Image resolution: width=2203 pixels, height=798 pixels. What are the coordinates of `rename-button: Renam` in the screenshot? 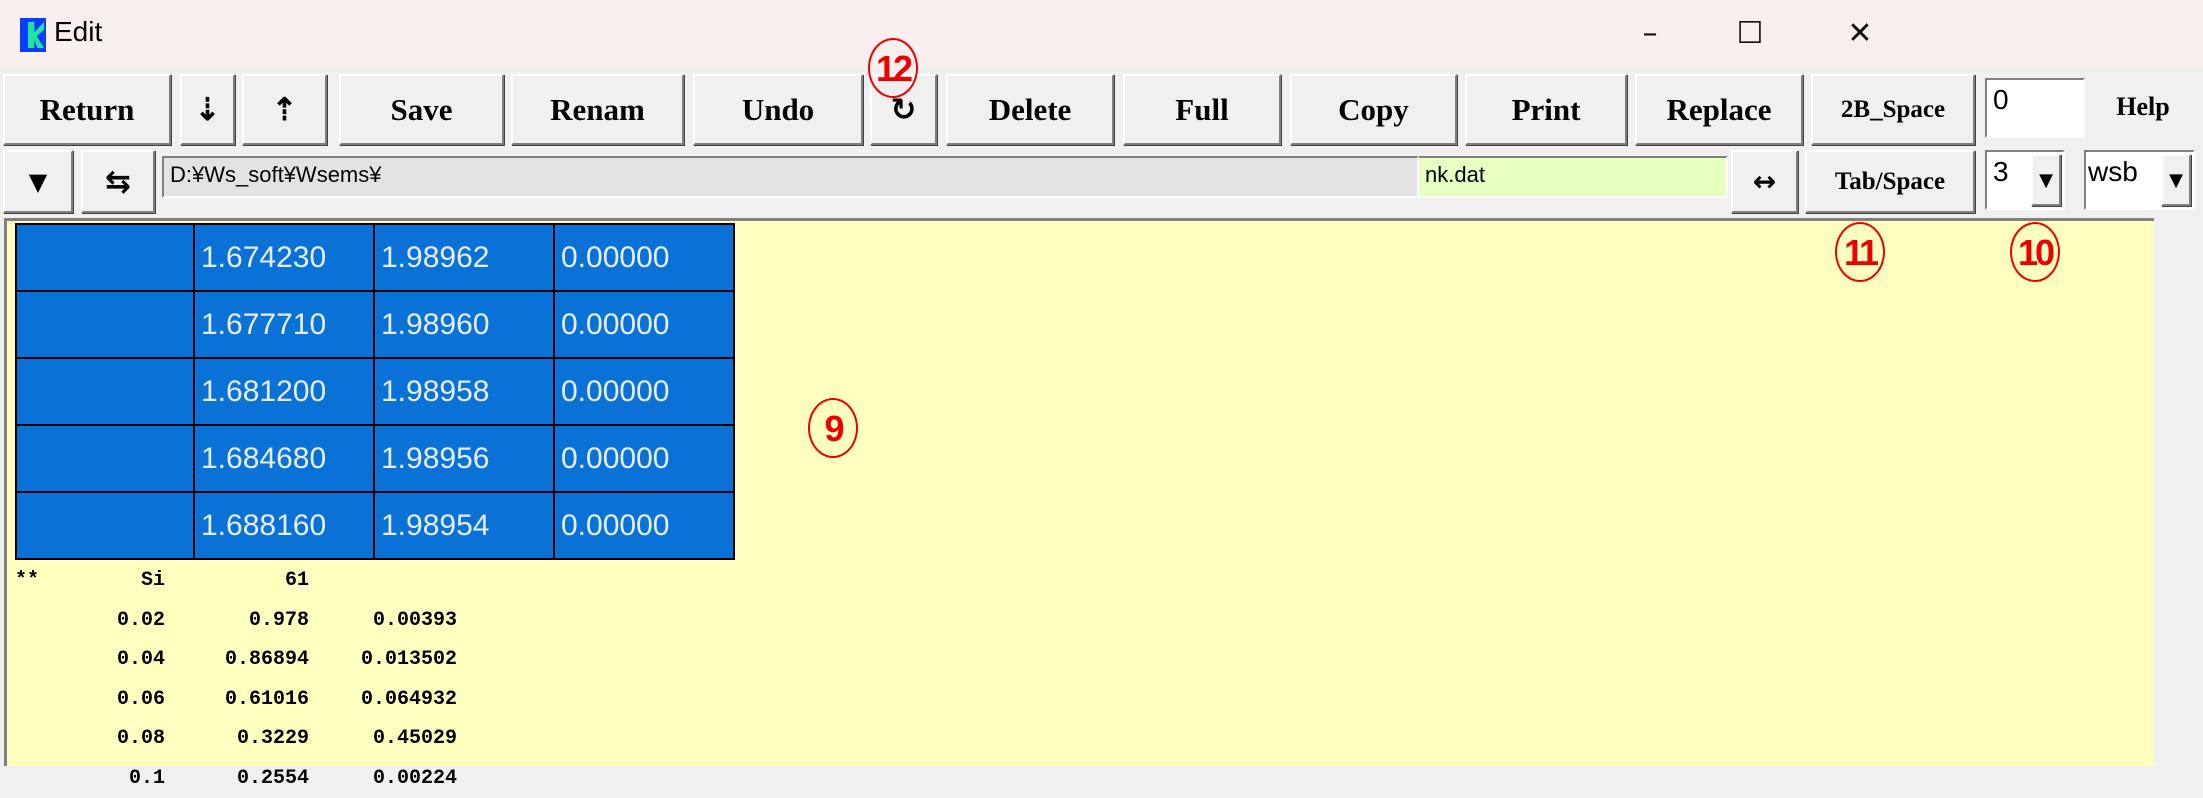 It's located at (597, 109).